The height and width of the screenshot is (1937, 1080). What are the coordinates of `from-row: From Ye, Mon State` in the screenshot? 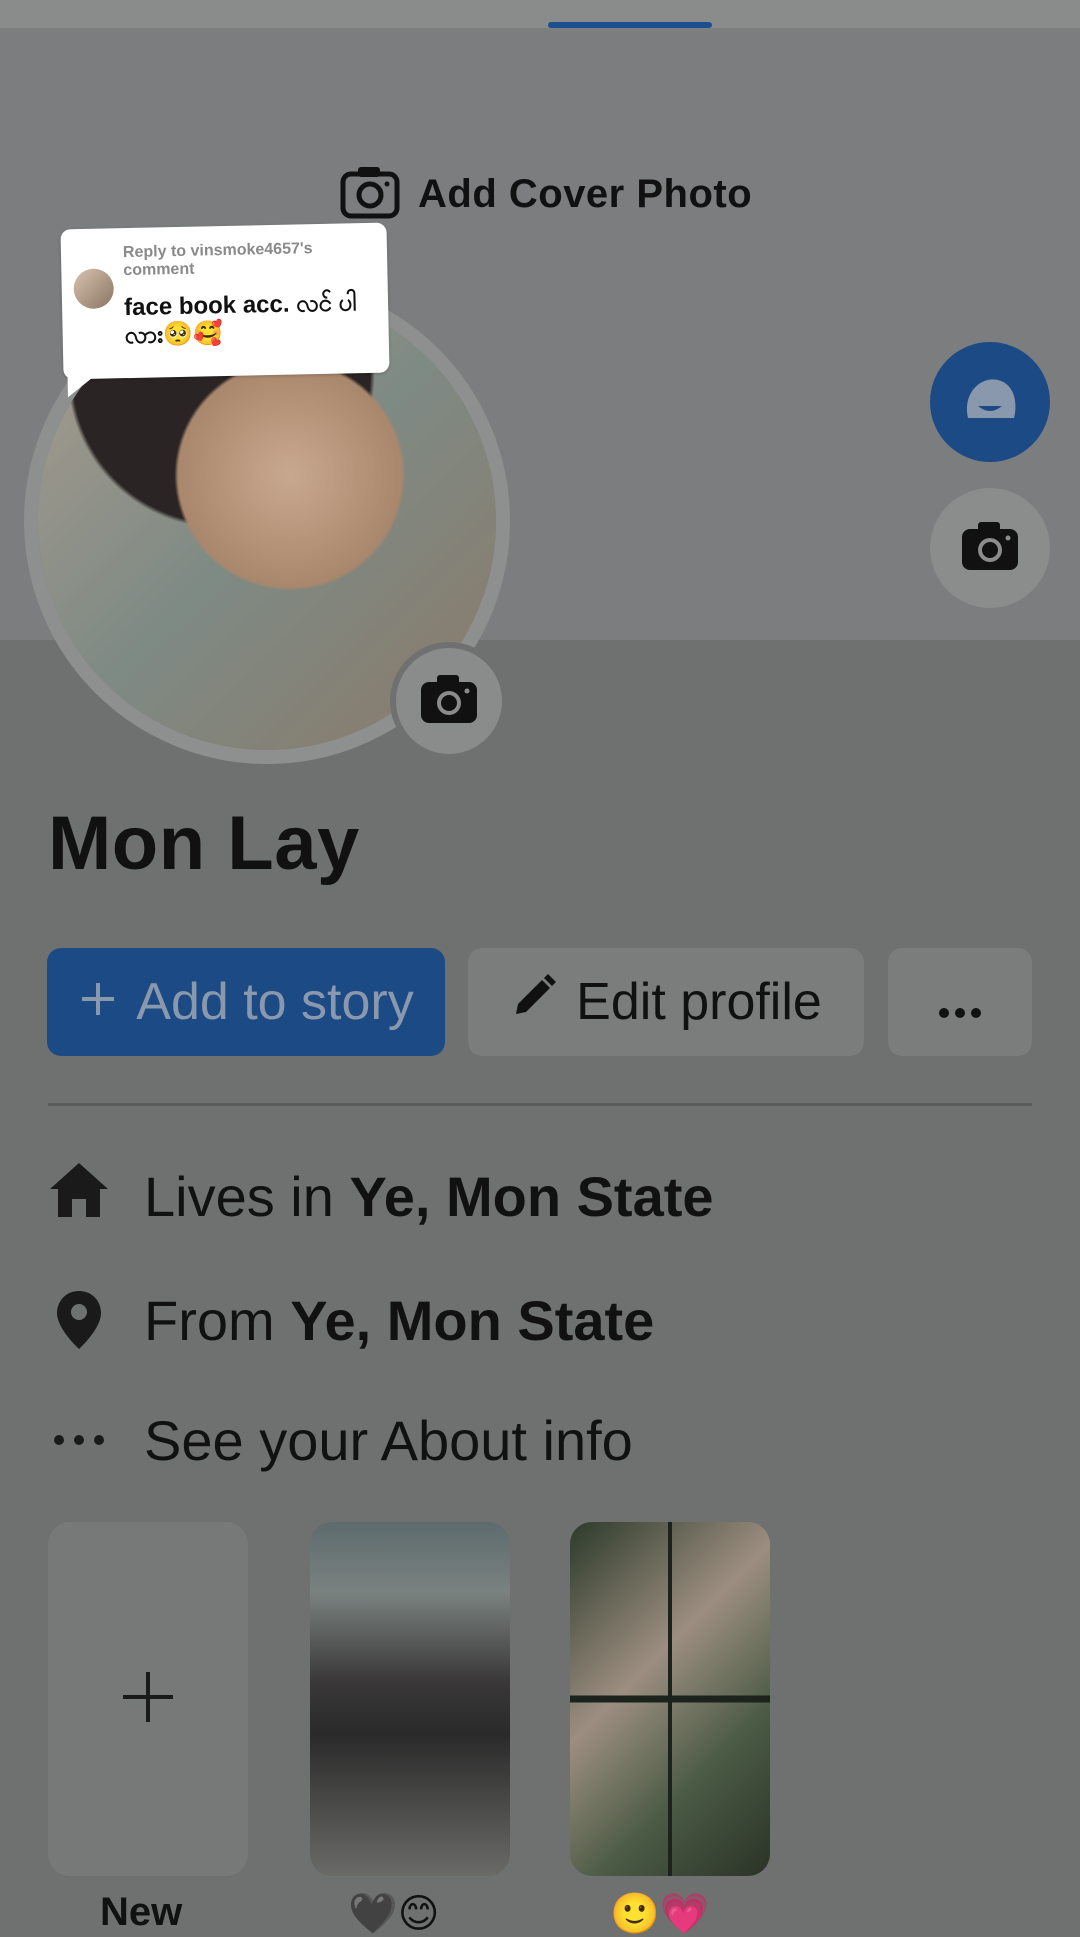 It's located at (351, 1320).